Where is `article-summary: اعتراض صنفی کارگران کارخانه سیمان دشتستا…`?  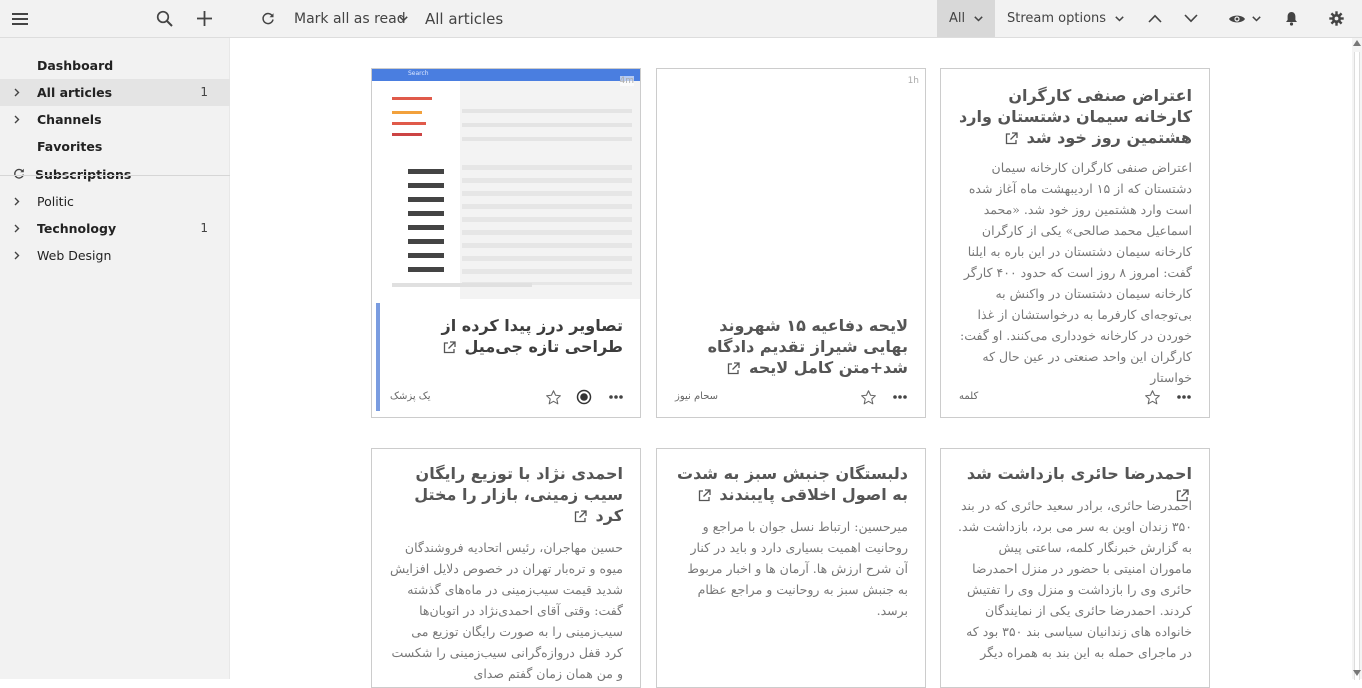 article-summary: اعتراض صنفی کارگران کارخانه سیمان دشتستا… is located at coordinates (1076, 272).